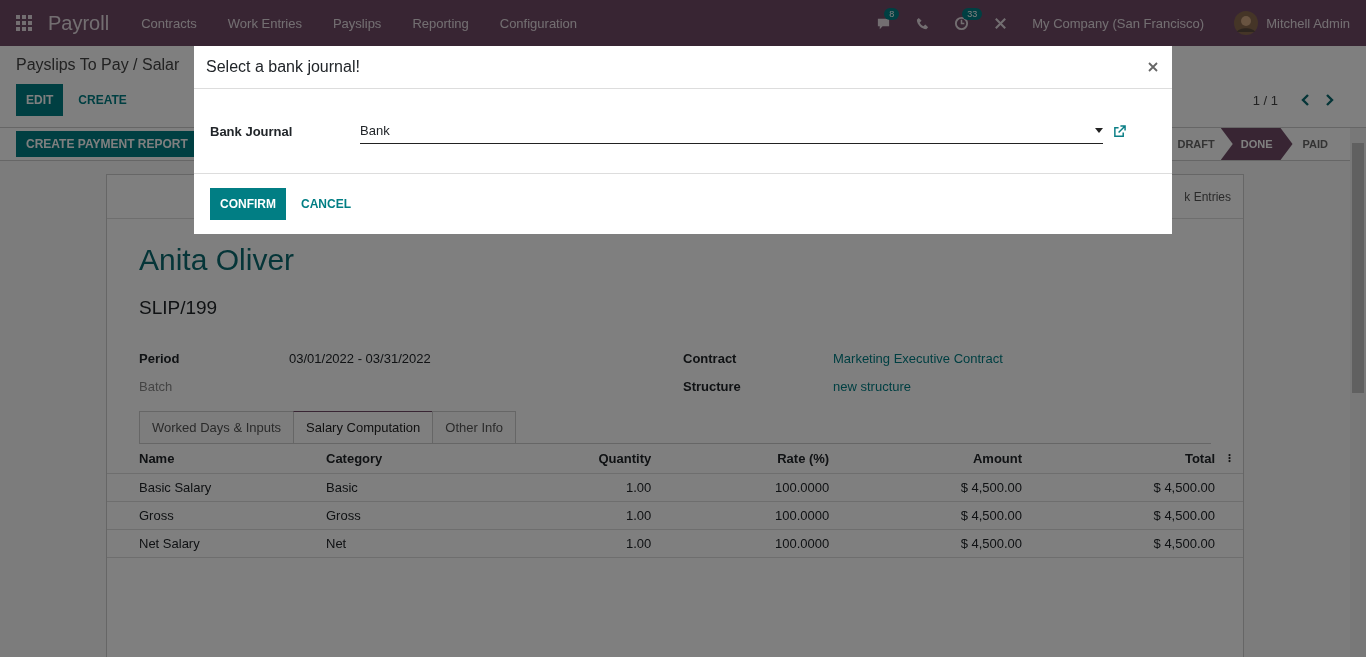 This screenshot has height=657, width=1366. I want to click on payslip-reference: SLIP/199, so click(179, 308).